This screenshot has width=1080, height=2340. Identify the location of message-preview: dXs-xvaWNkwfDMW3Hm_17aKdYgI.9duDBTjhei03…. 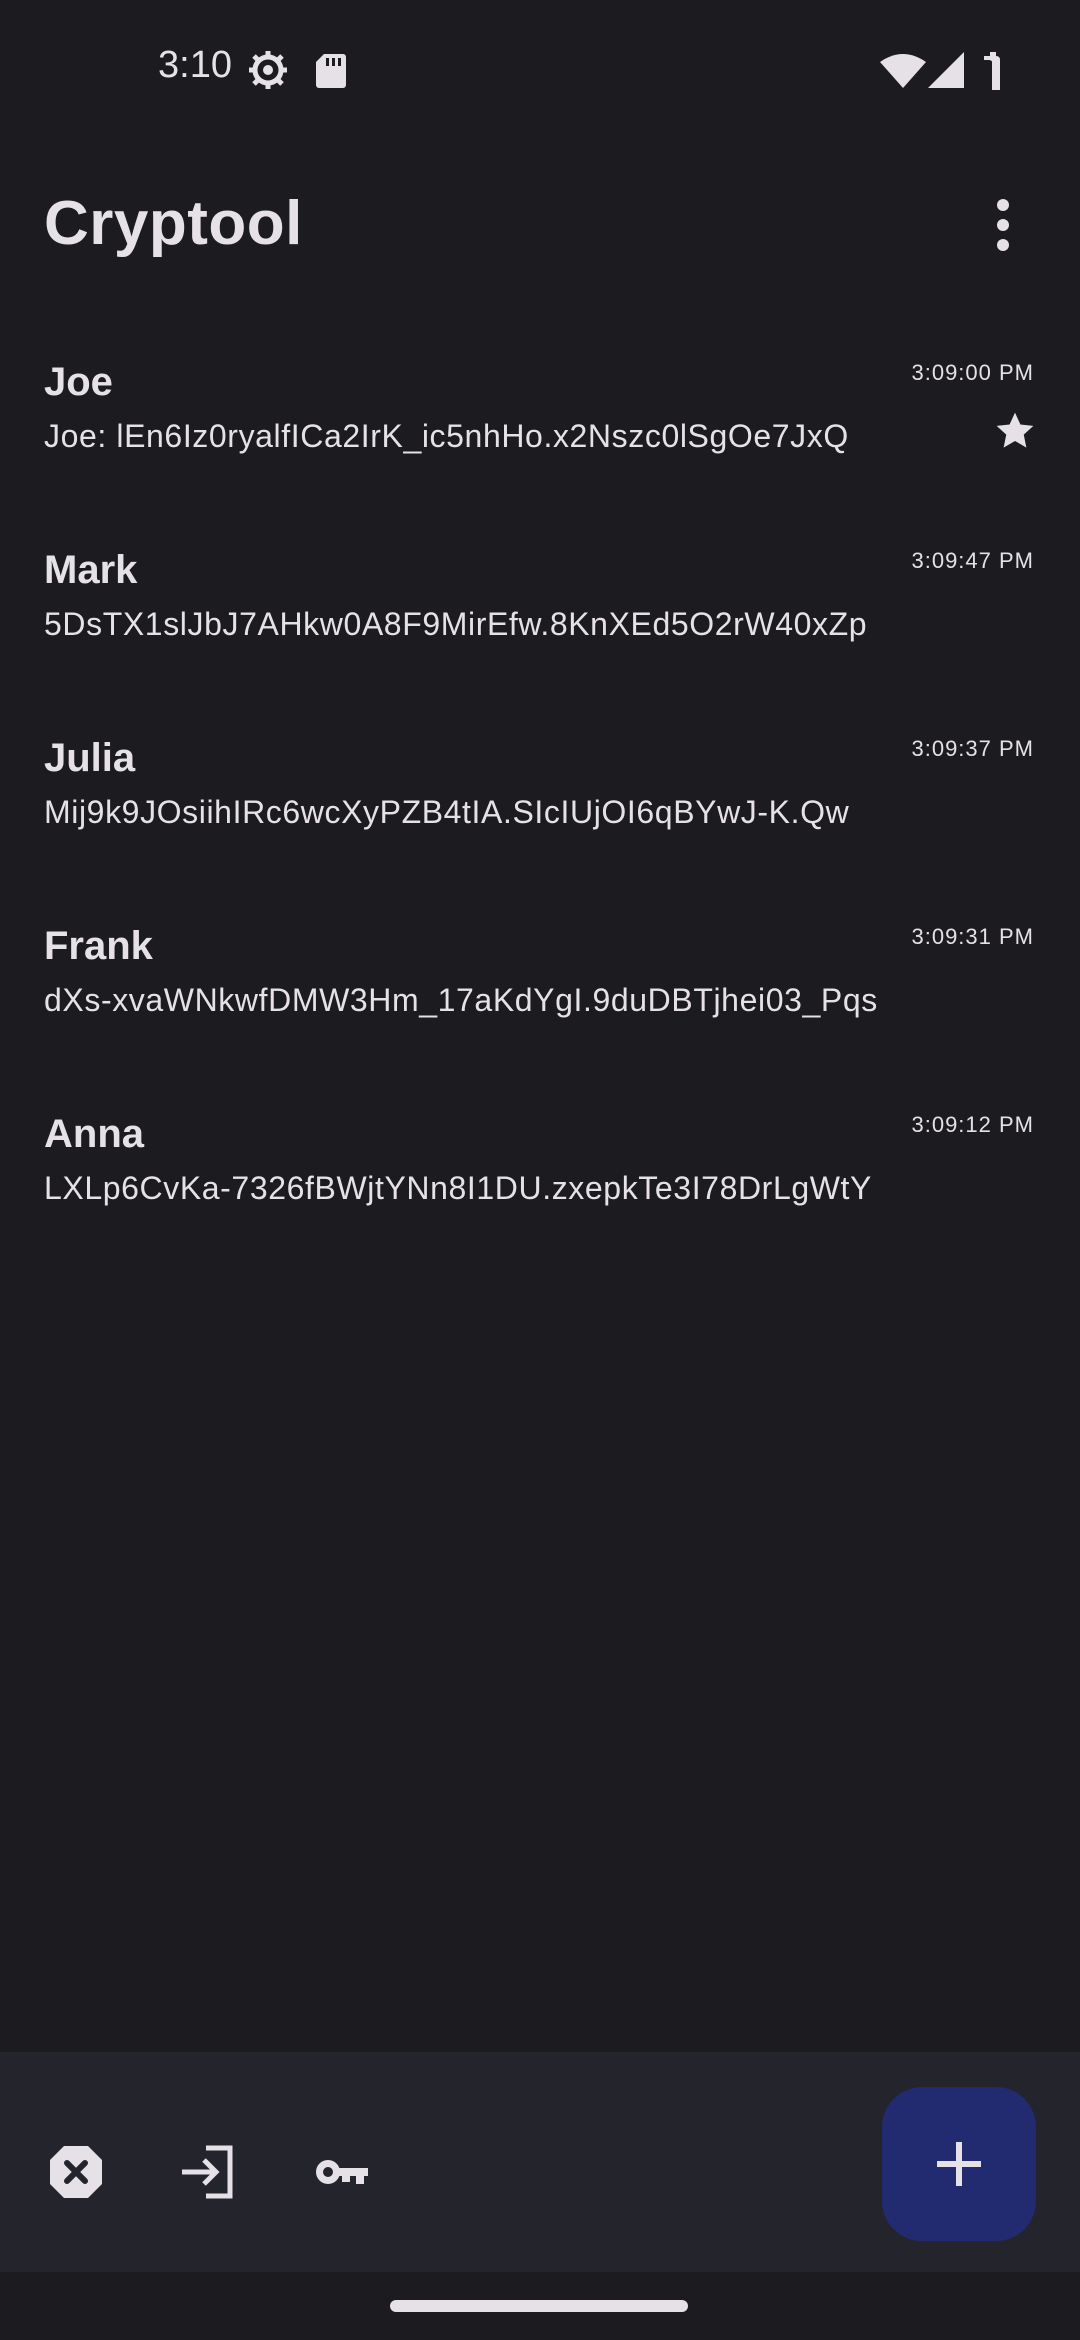
(461, 1000).